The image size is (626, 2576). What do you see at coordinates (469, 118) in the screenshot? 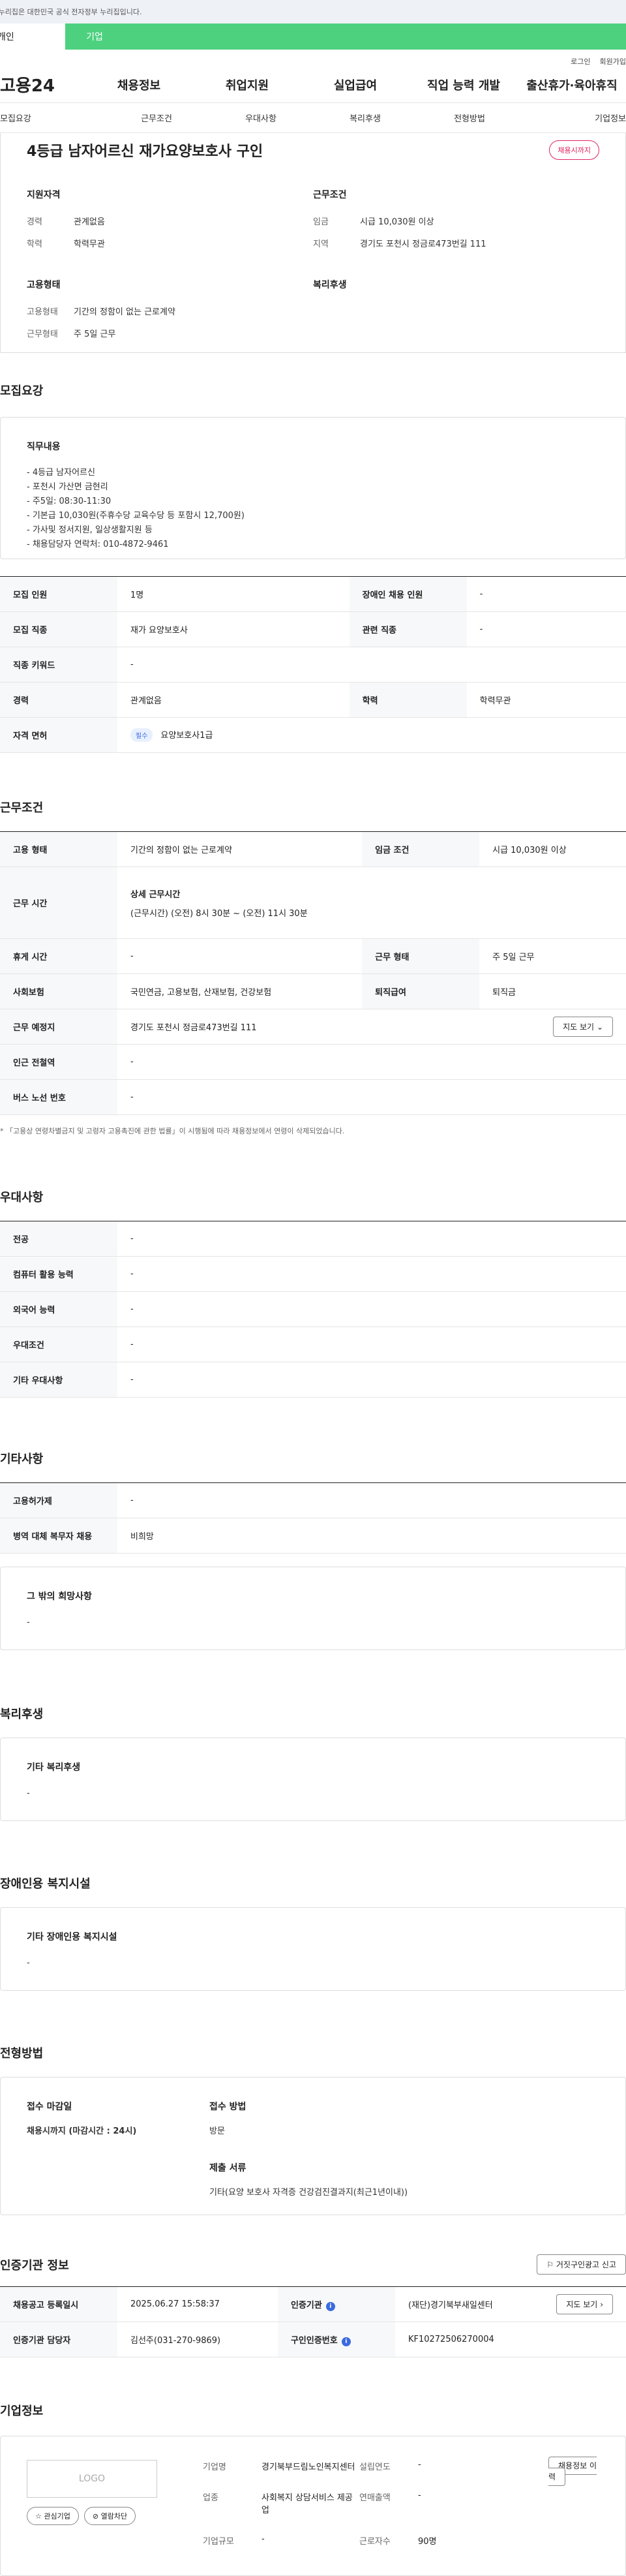
I see `snb-method: 전형방법` at bounding box center [469, 118].